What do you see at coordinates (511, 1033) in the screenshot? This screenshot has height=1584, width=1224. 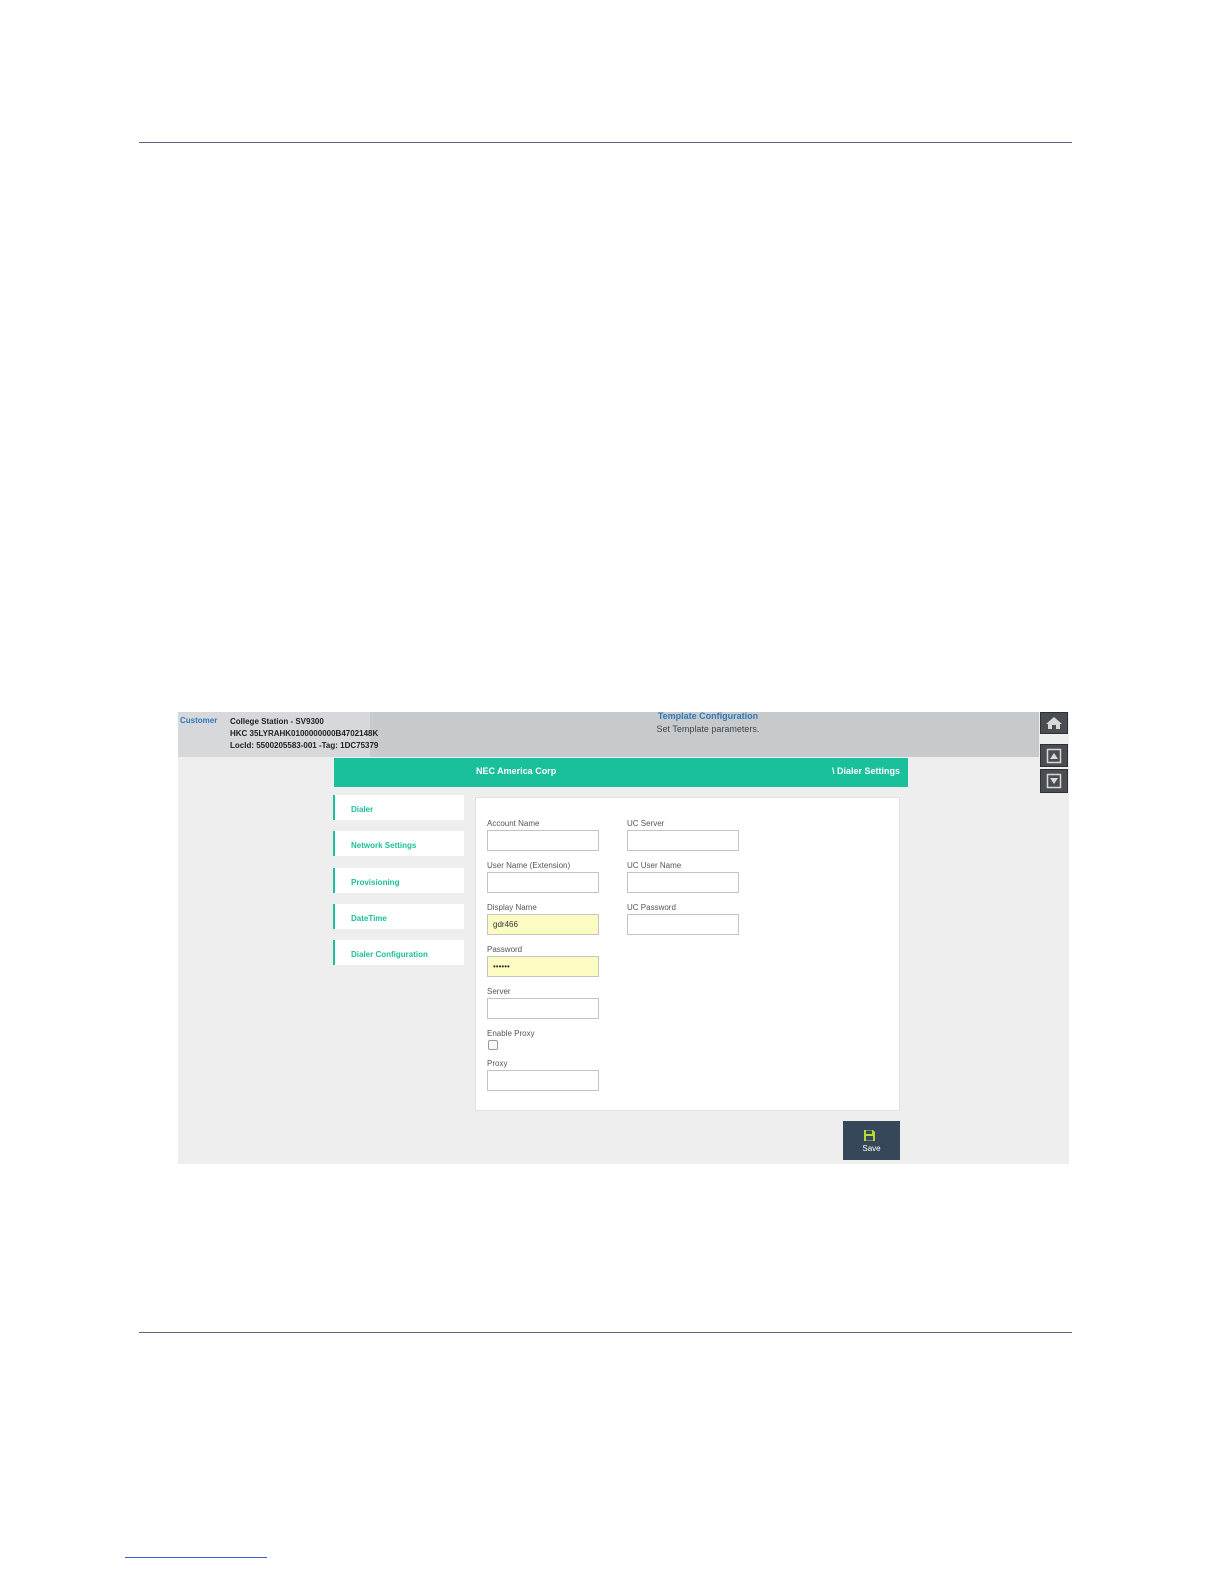 I see `enable-proxy-label: Enable Proxy` at bounding box center [511, 1033].